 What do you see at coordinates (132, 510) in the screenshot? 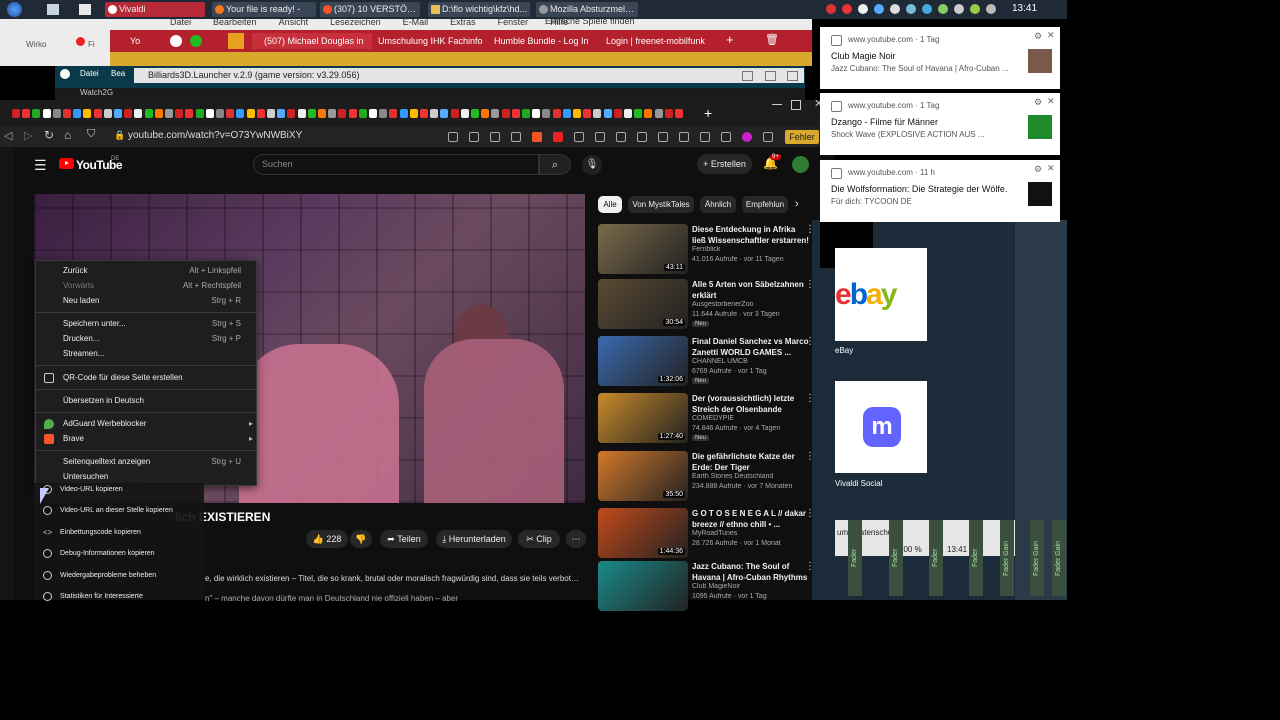
I see `menu-item-copy-url-time: Video-URL an dieser Stelle kopieren` at bounding box center [132, 510].